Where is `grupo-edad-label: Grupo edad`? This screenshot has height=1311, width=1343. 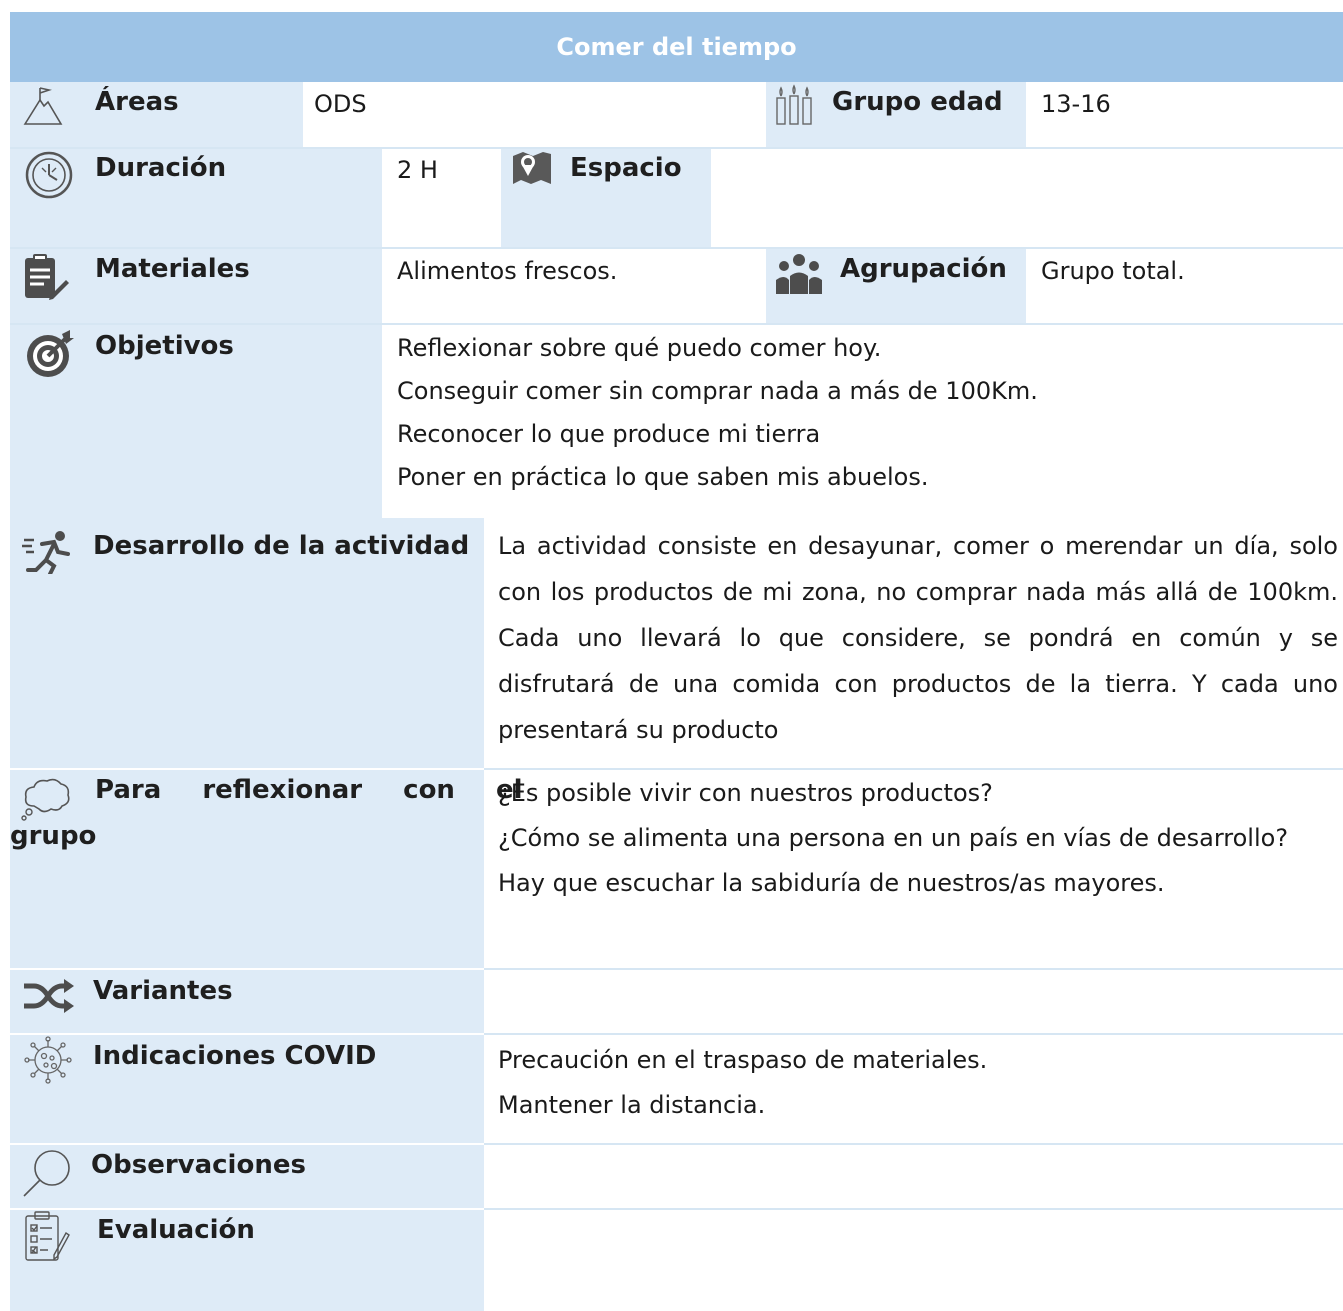 grupo-edad-label: Grupo edad is located at coordinates (917, 102).